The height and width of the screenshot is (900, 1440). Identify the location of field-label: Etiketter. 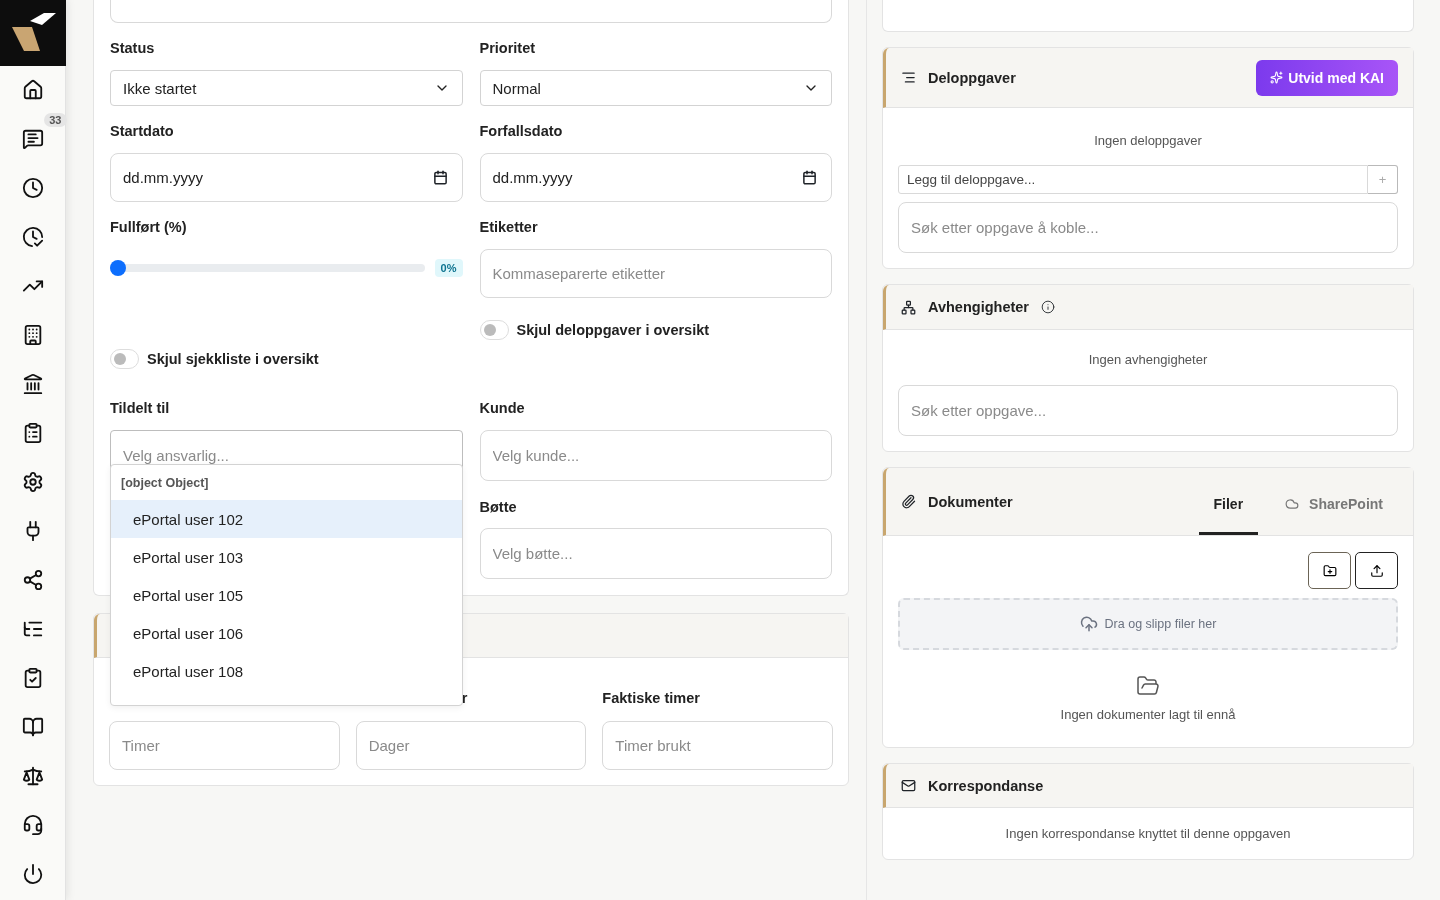
(509, 227).